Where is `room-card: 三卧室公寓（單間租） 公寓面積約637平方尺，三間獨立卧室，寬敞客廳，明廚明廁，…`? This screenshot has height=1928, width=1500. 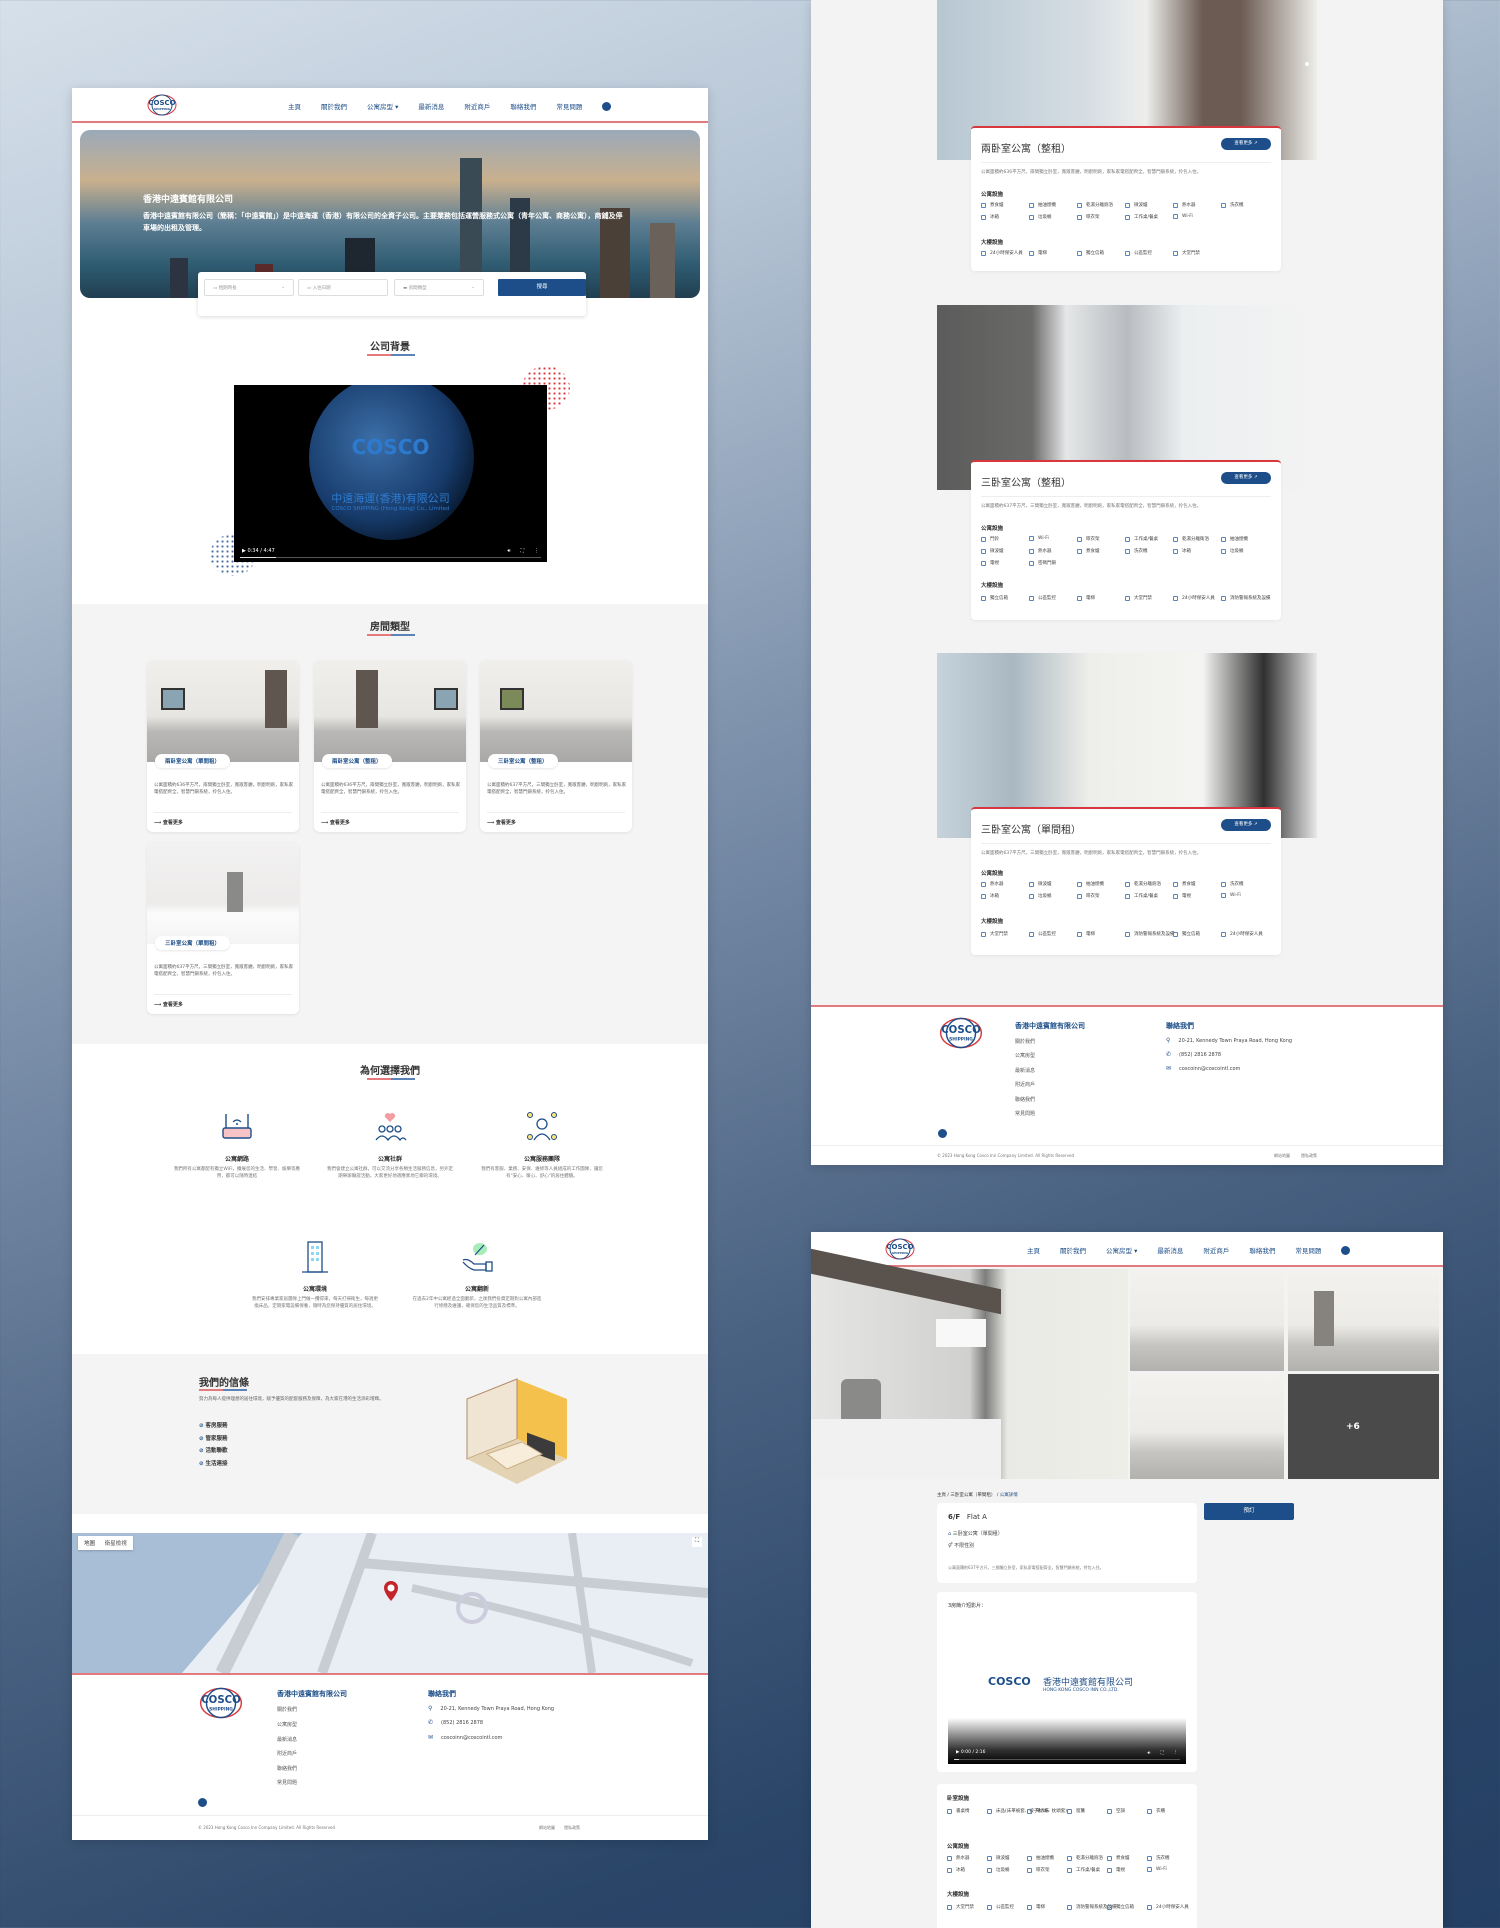
room-card: 三卧室公寓（單間租） 公寓面積約637平方尺，三間獨立卧室，寬敞客廳，明廚明廁，… is located at coordinates (223, 928).